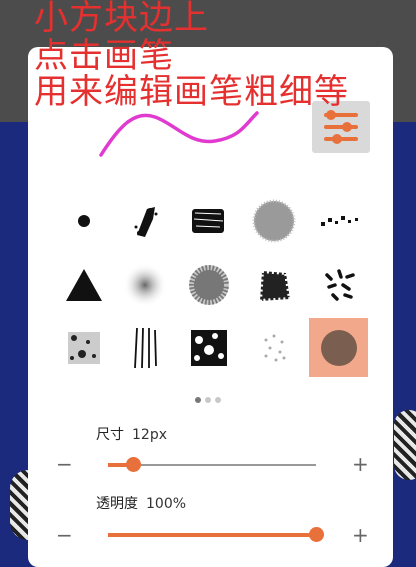 This screenshot has height=567, width=416. I want to click on size-slider-track, so click(212, 464).